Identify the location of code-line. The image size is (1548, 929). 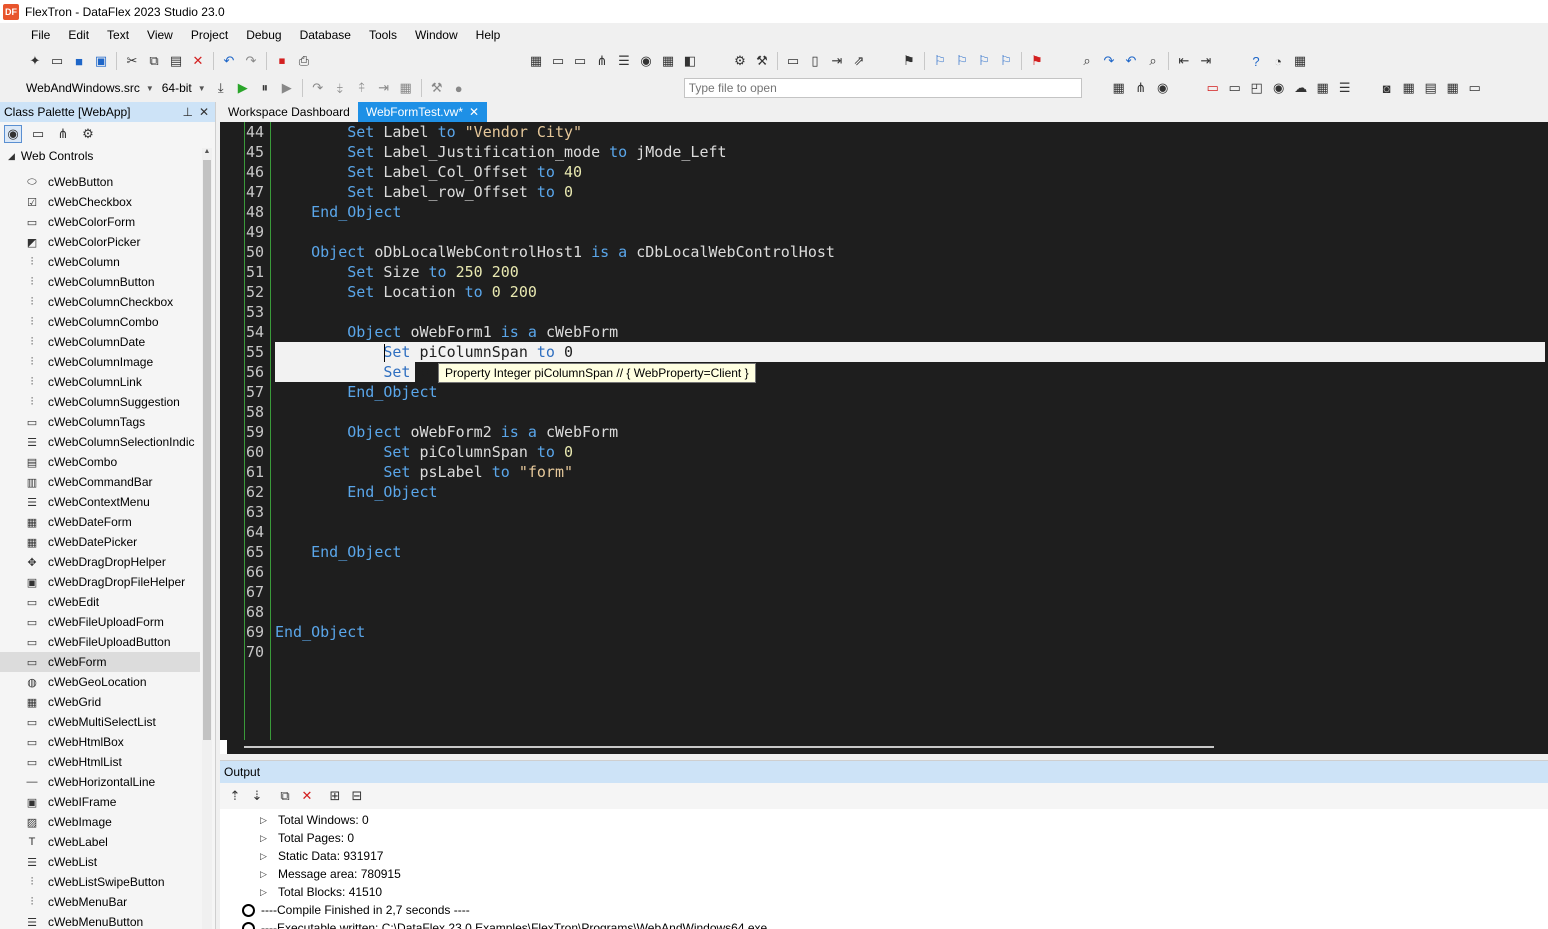
(910, 592).